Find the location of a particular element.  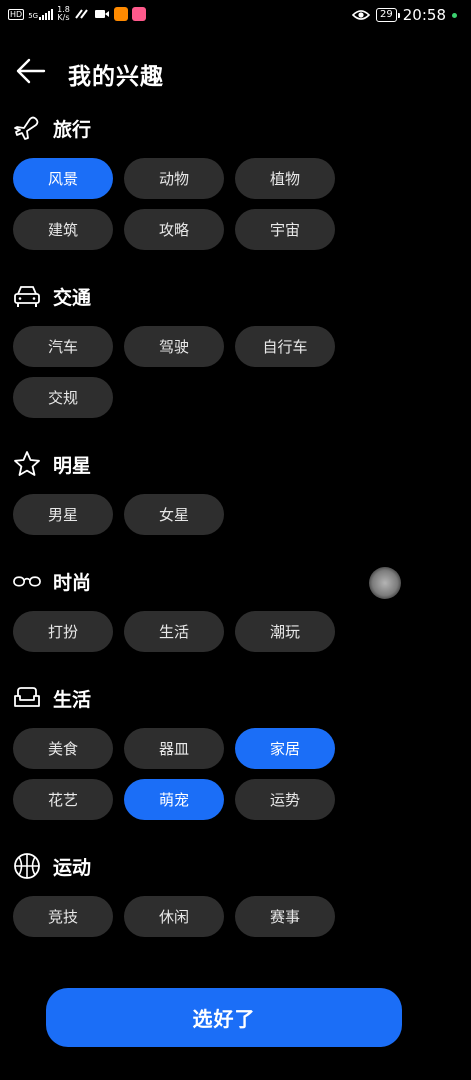

tag-pets: 萌宠 is located at coordinates (174, 799).